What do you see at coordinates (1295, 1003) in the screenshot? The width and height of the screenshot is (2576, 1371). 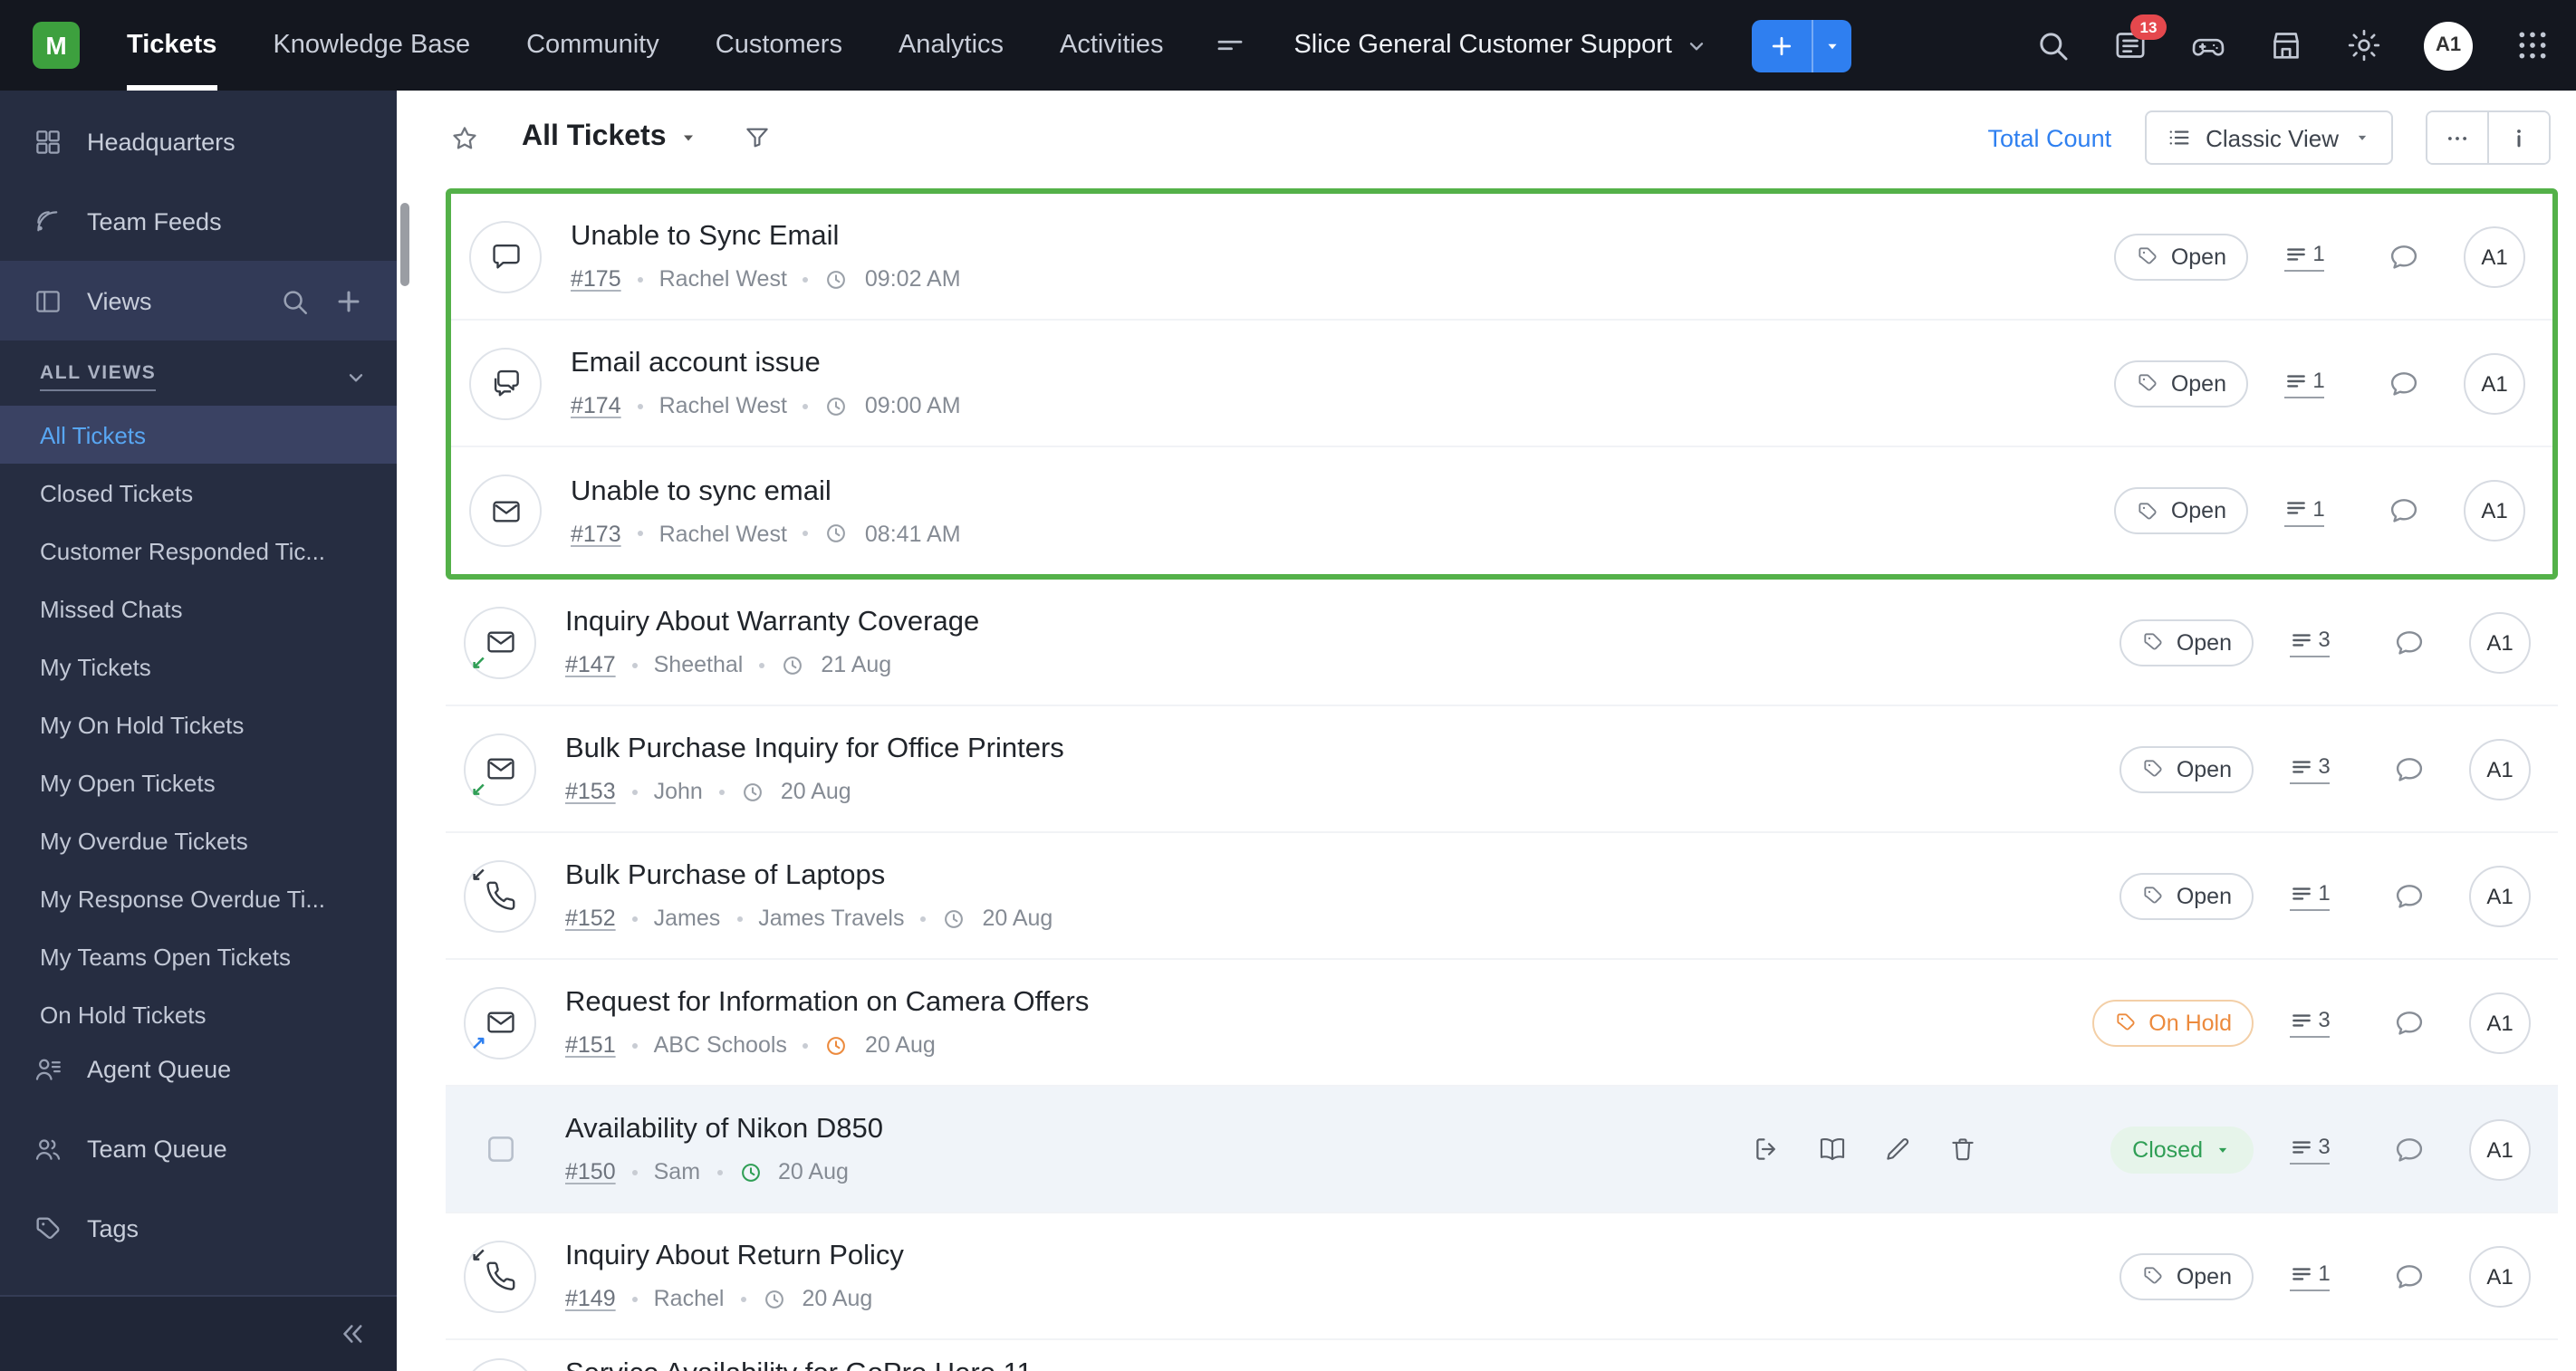 I see `ticket-subject: Request for Information on Camera Offers` at bounding box center [1295, 1003].